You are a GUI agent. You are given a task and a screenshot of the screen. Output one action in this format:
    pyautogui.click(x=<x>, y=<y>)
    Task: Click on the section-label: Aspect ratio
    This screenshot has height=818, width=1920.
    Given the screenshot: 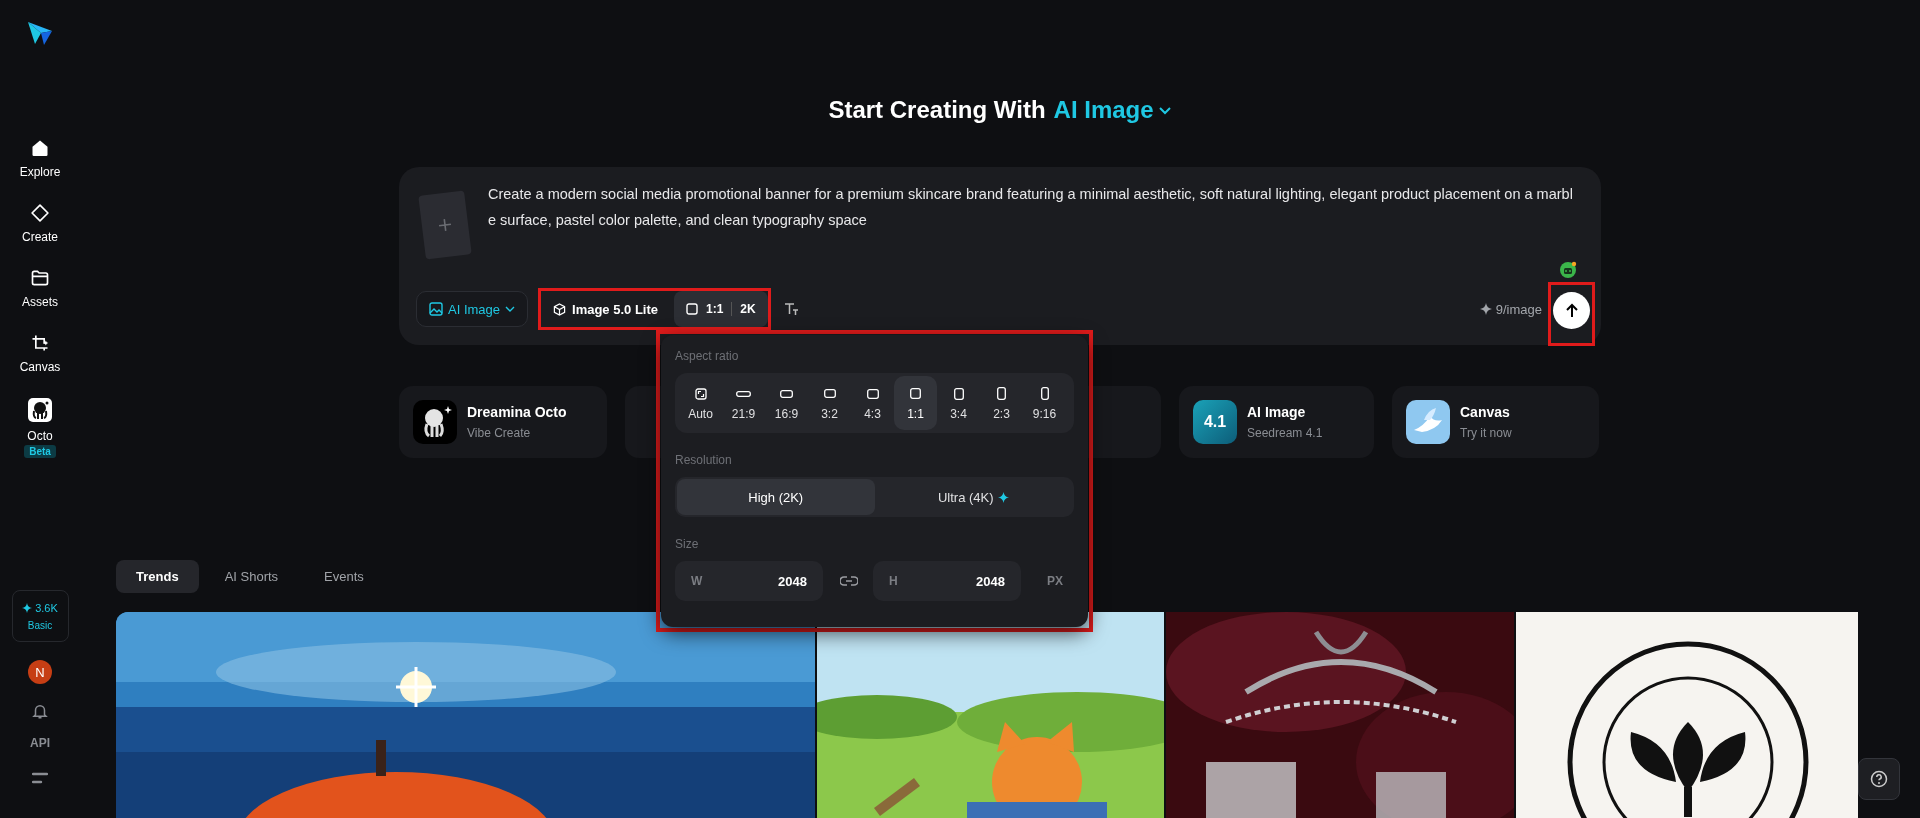 What is the action you would take?
    pyautogui.click(x=707, y=356)
    